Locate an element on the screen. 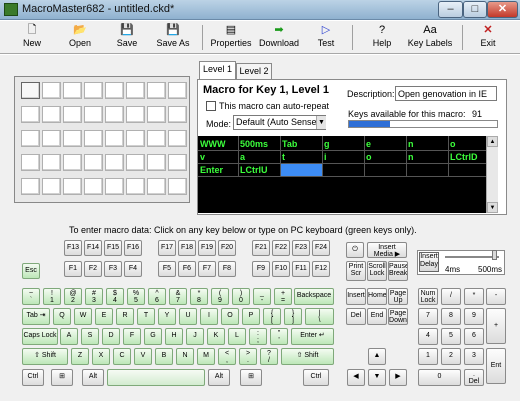 This screenshot has height=401, width=520. key-e: E is located at coordinates (104, 316).